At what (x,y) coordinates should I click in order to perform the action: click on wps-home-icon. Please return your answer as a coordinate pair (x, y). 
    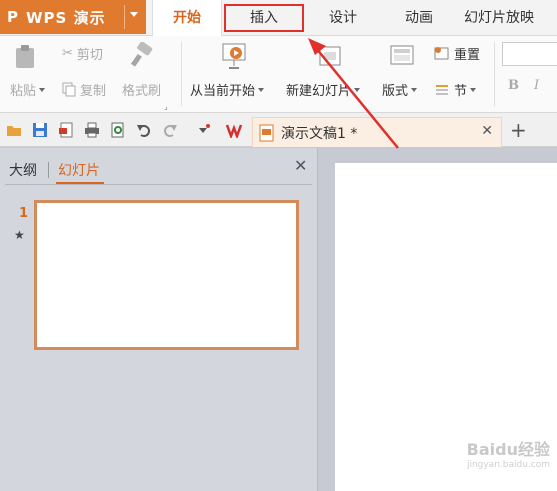
    Looking at the image, I should click on (236, 130).